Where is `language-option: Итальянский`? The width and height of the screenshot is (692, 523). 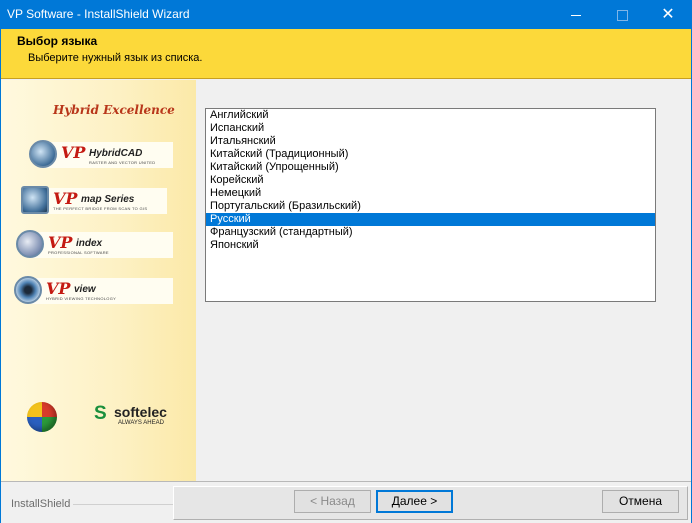 language-option: Итальянский is located at coordinates (430, 141).